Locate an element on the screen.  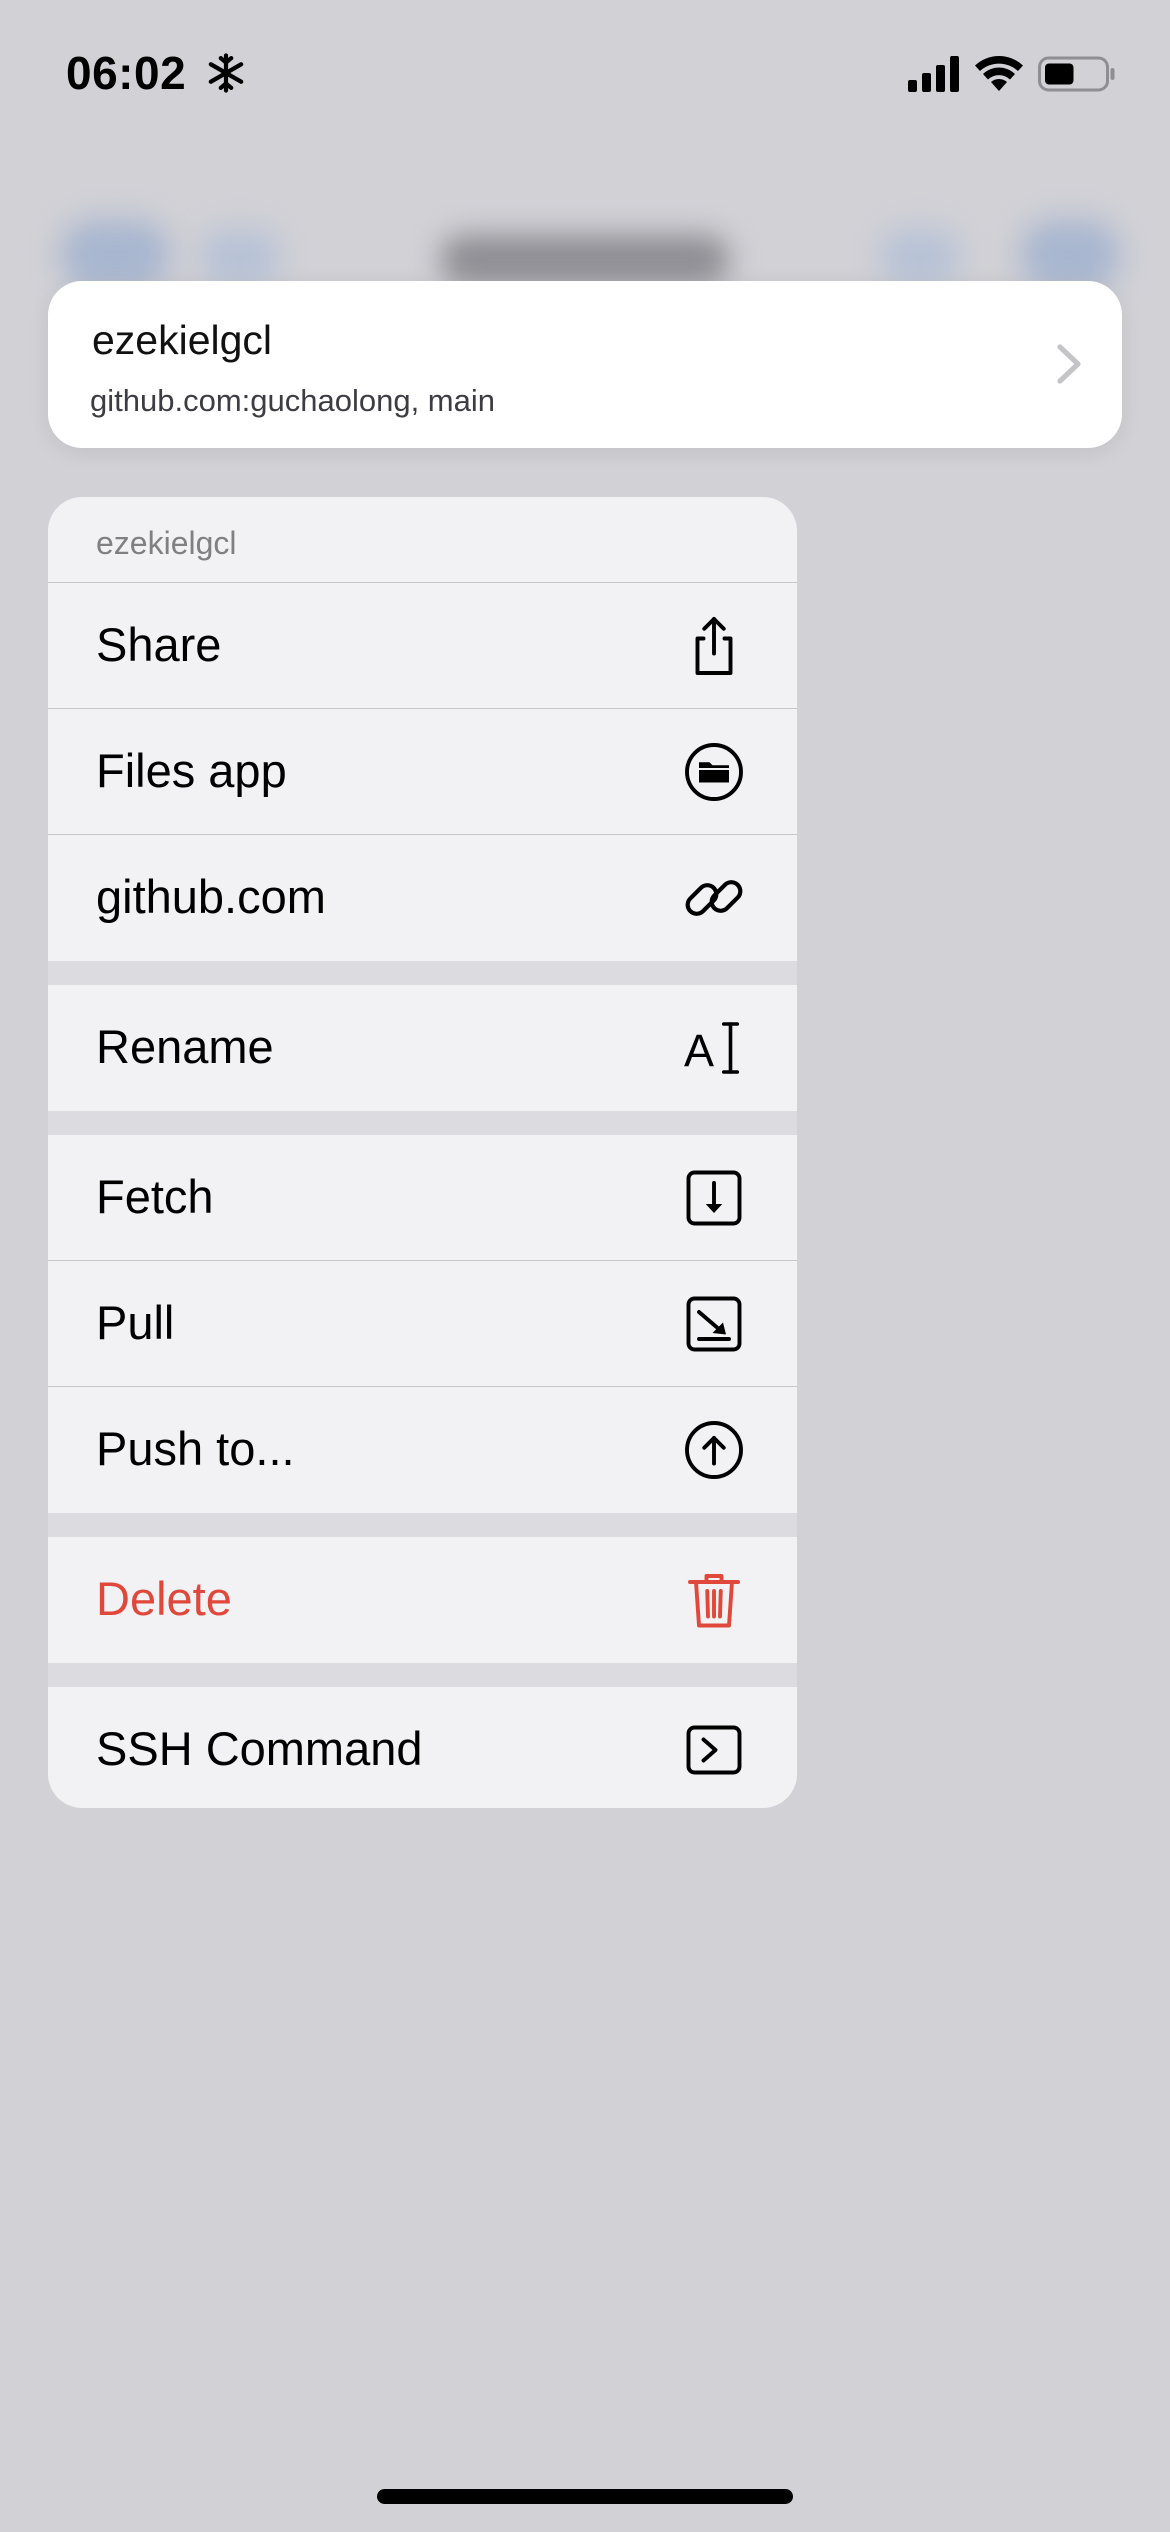
menu-item-ssh-command: SSH Command is located at coordinates (422, 1747).